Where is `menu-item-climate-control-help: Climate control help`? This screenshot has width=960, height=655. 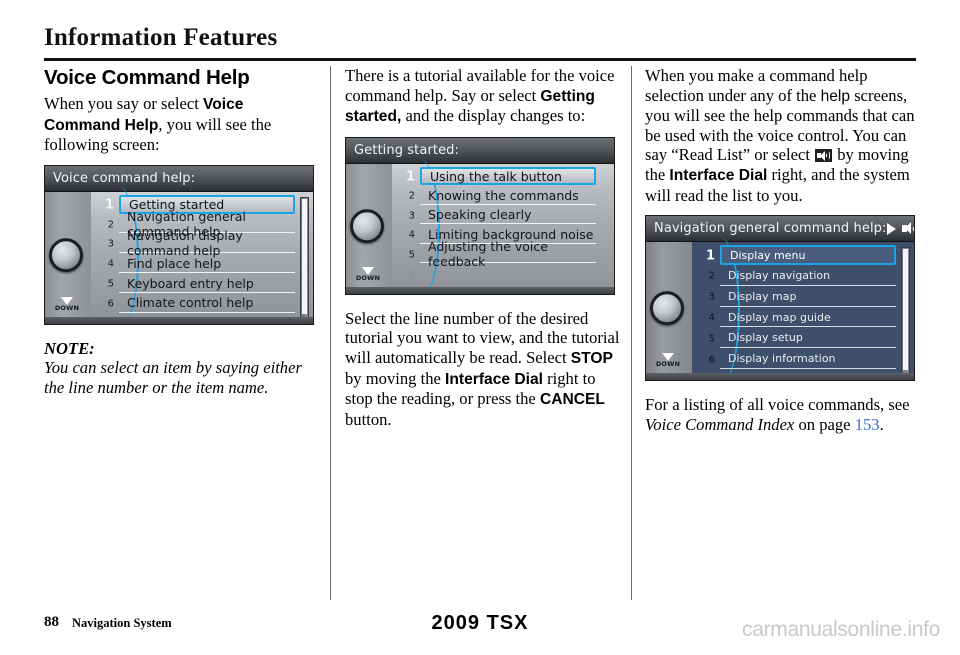
menu-item-climate-control-help: Climate control help is located at coordinates (207, 303).